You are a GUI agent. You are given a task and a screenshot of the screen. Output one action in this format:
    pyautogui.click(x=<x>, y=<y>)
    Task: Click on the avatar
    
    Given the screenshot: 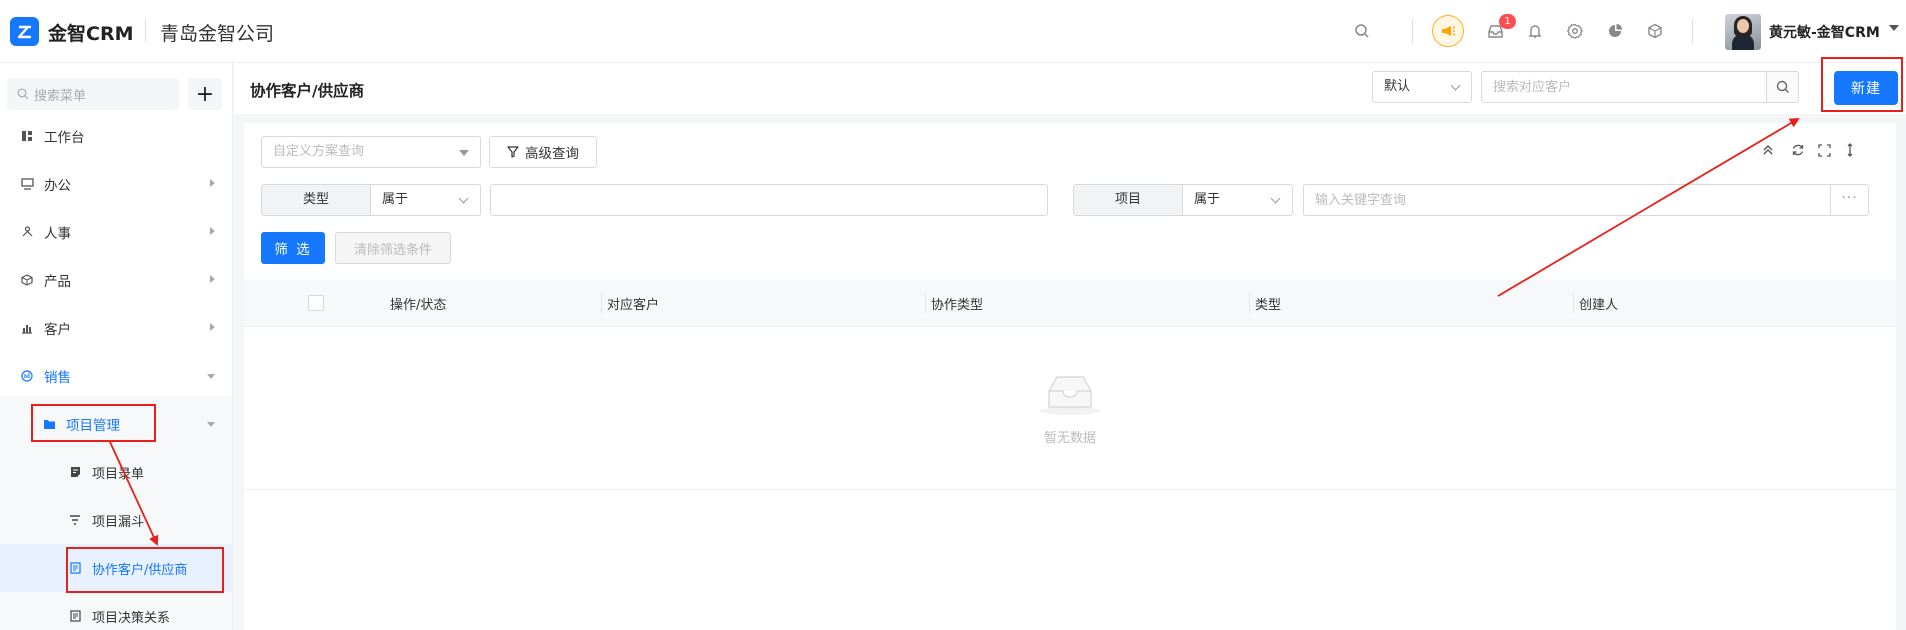 What is the action you would take?
    pyautogui.click(x=1743, y=32)
    